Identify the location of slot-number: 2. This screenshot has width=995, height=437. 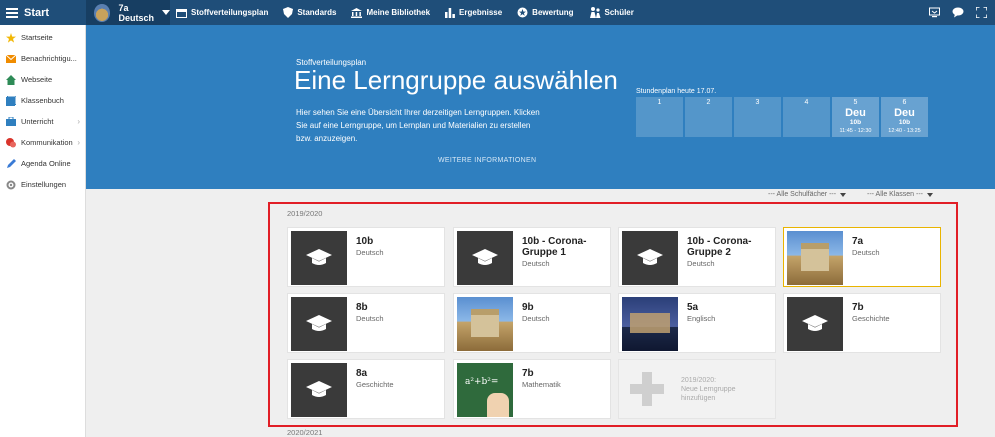
(708, 102).